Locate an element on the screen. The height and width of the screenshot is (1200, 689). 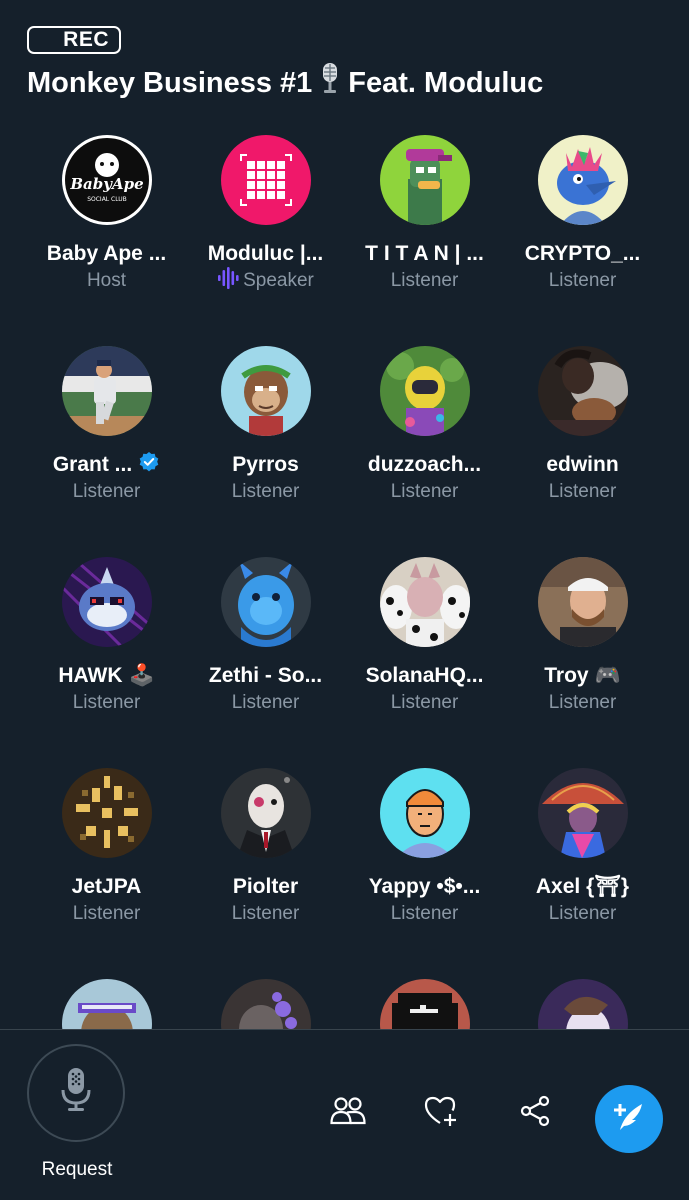
participant-card: Moduluc |... Speaker is located at coordinates (265, 214).